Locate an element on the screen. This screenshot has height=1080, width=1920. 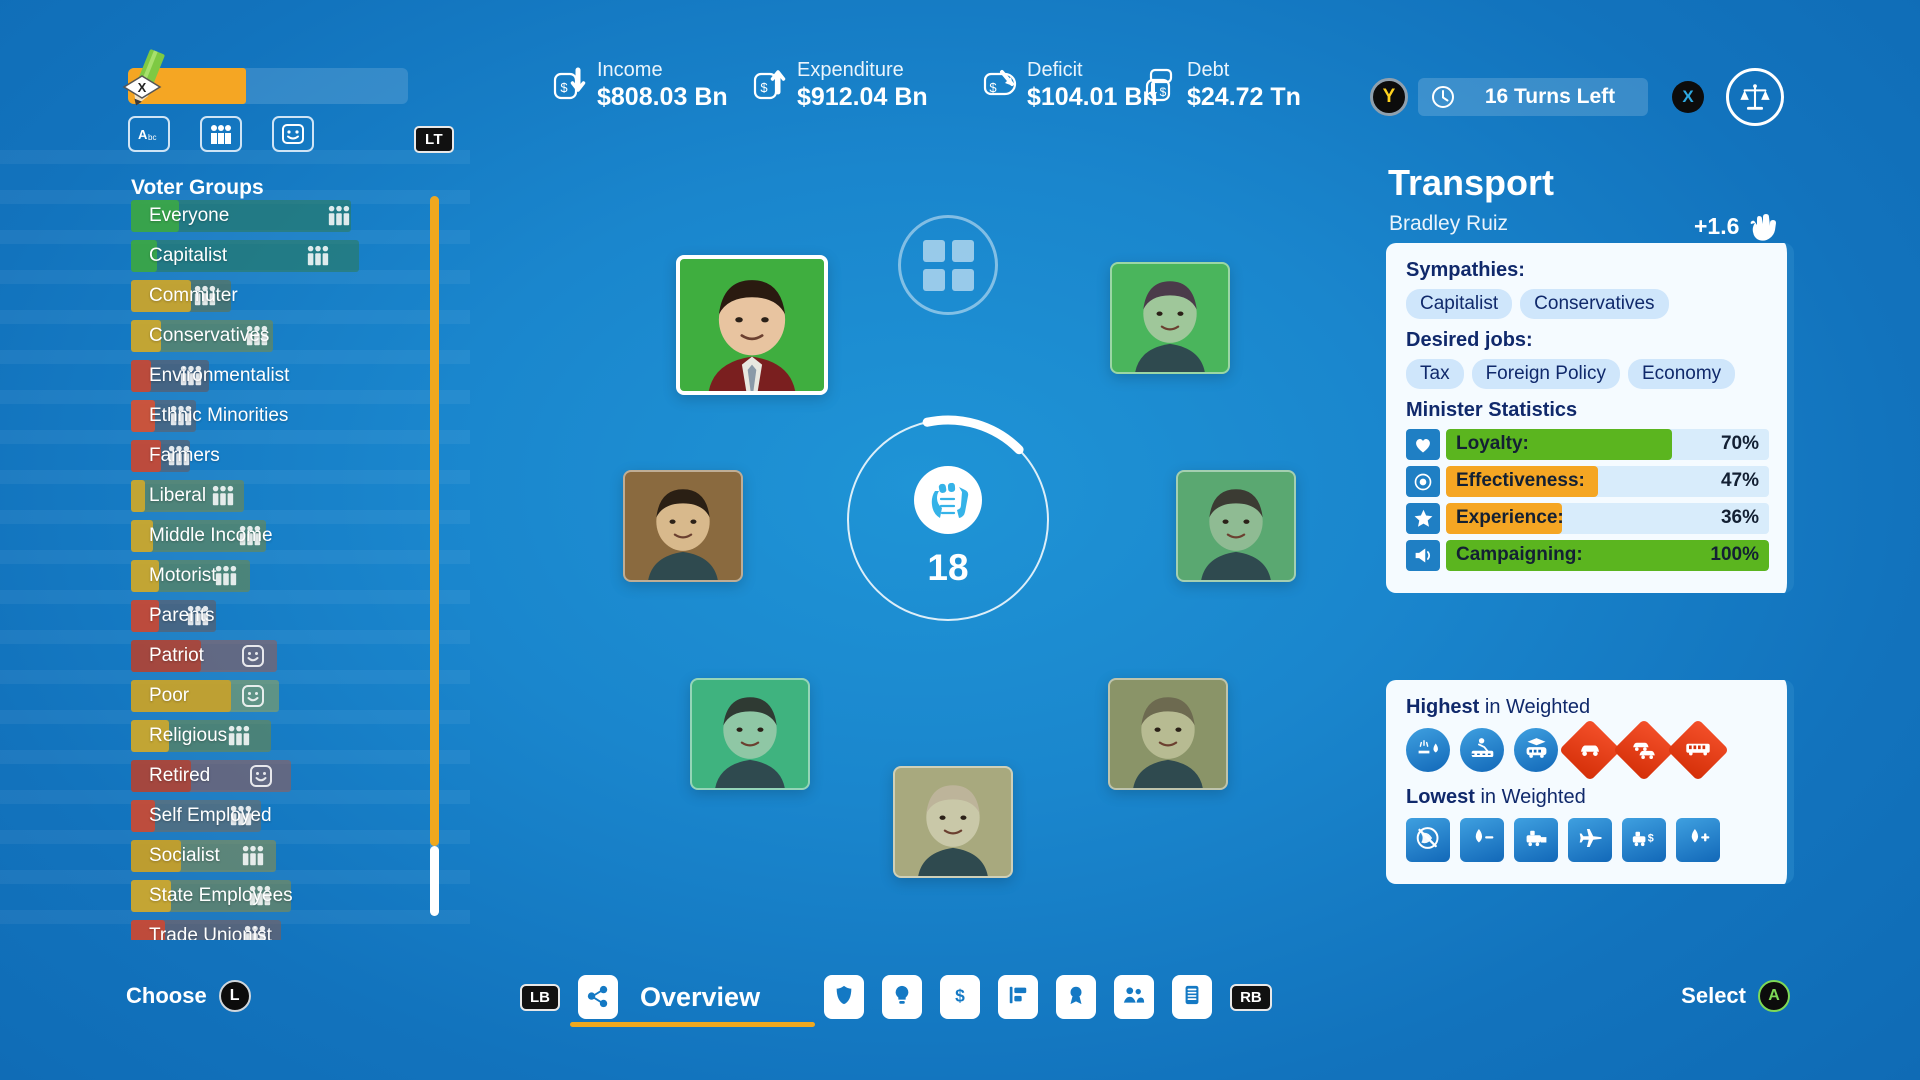
voter-group-label: Religious is located at coordinates (188, 735).